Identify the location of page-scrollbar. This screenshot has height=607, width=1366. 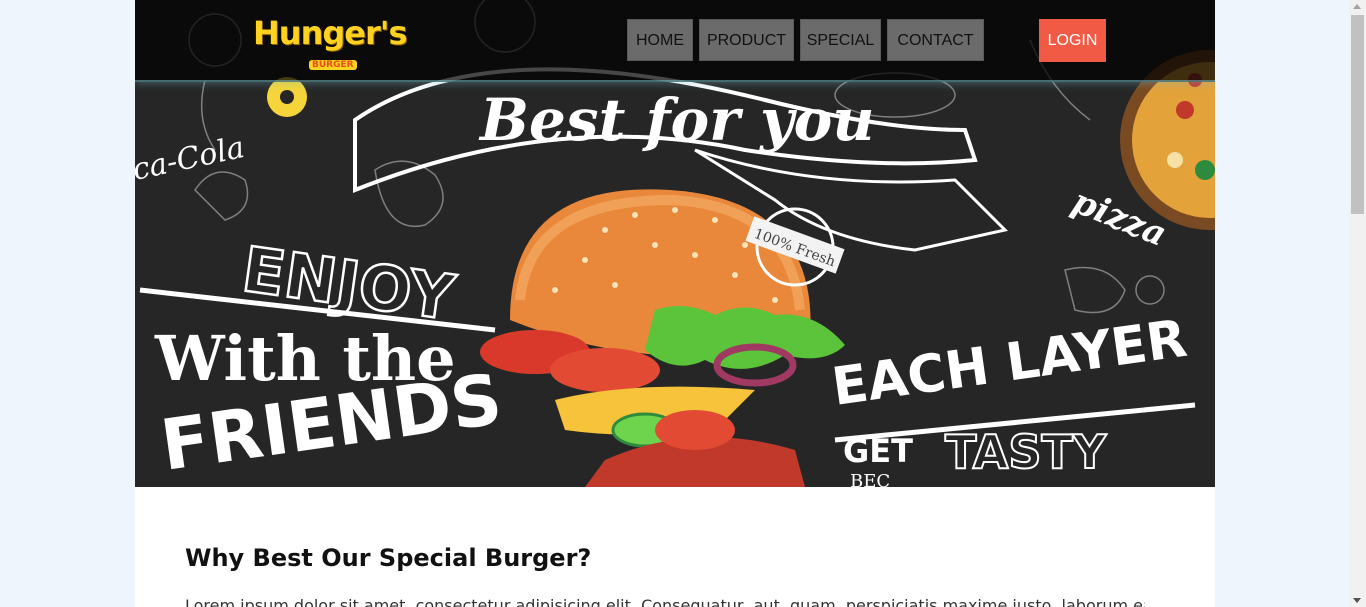
(1357, 303).